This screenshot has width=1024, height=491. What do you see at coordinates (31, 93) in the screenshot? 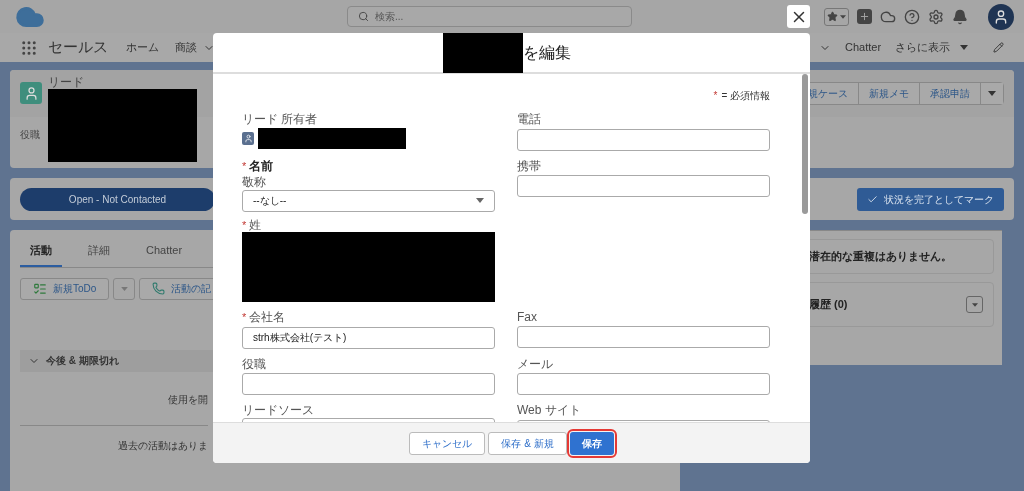
I see `lead-icon` at bounding box center [31, 93].